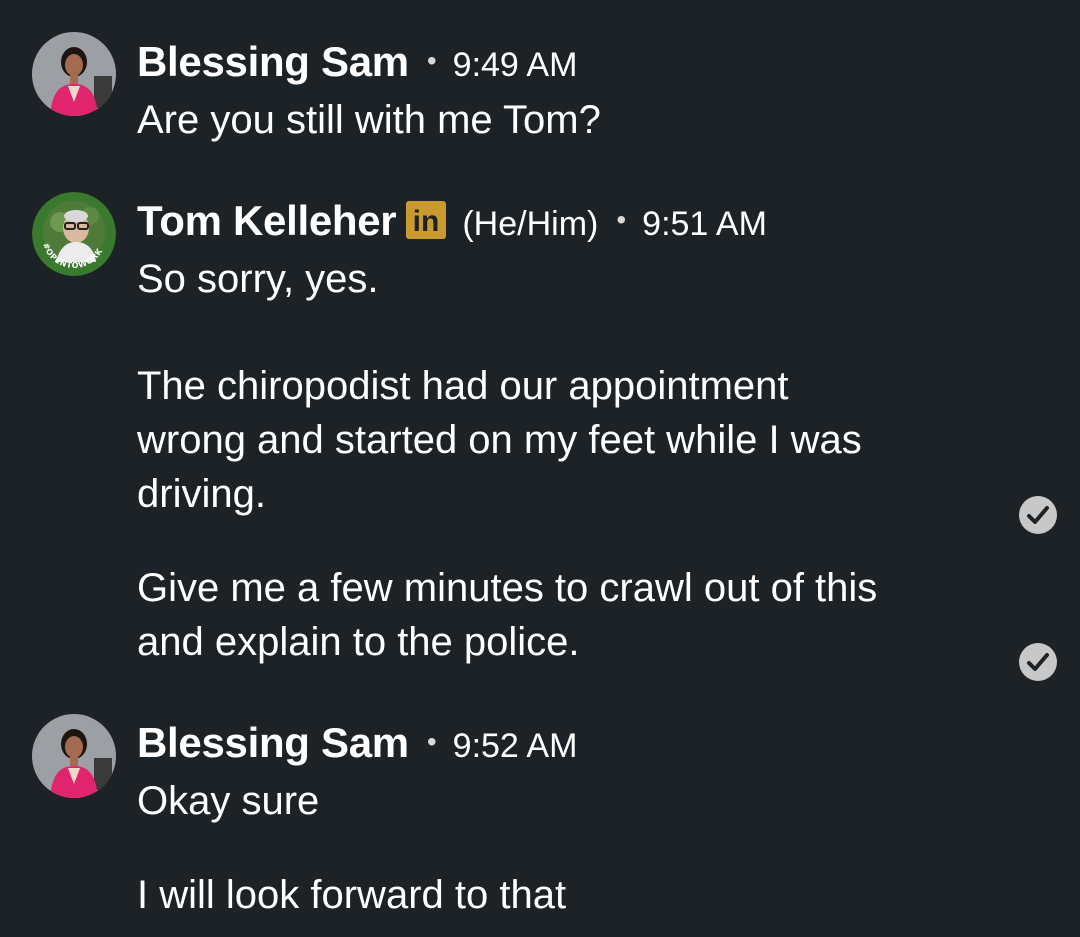 The height and width of the screenshot is (937, 1080). Describe the element at coordinates (452, 221) in the screenshot. I see `message-header: Tom Kelleher in (He/Him) • 9:51 AM` at that location.